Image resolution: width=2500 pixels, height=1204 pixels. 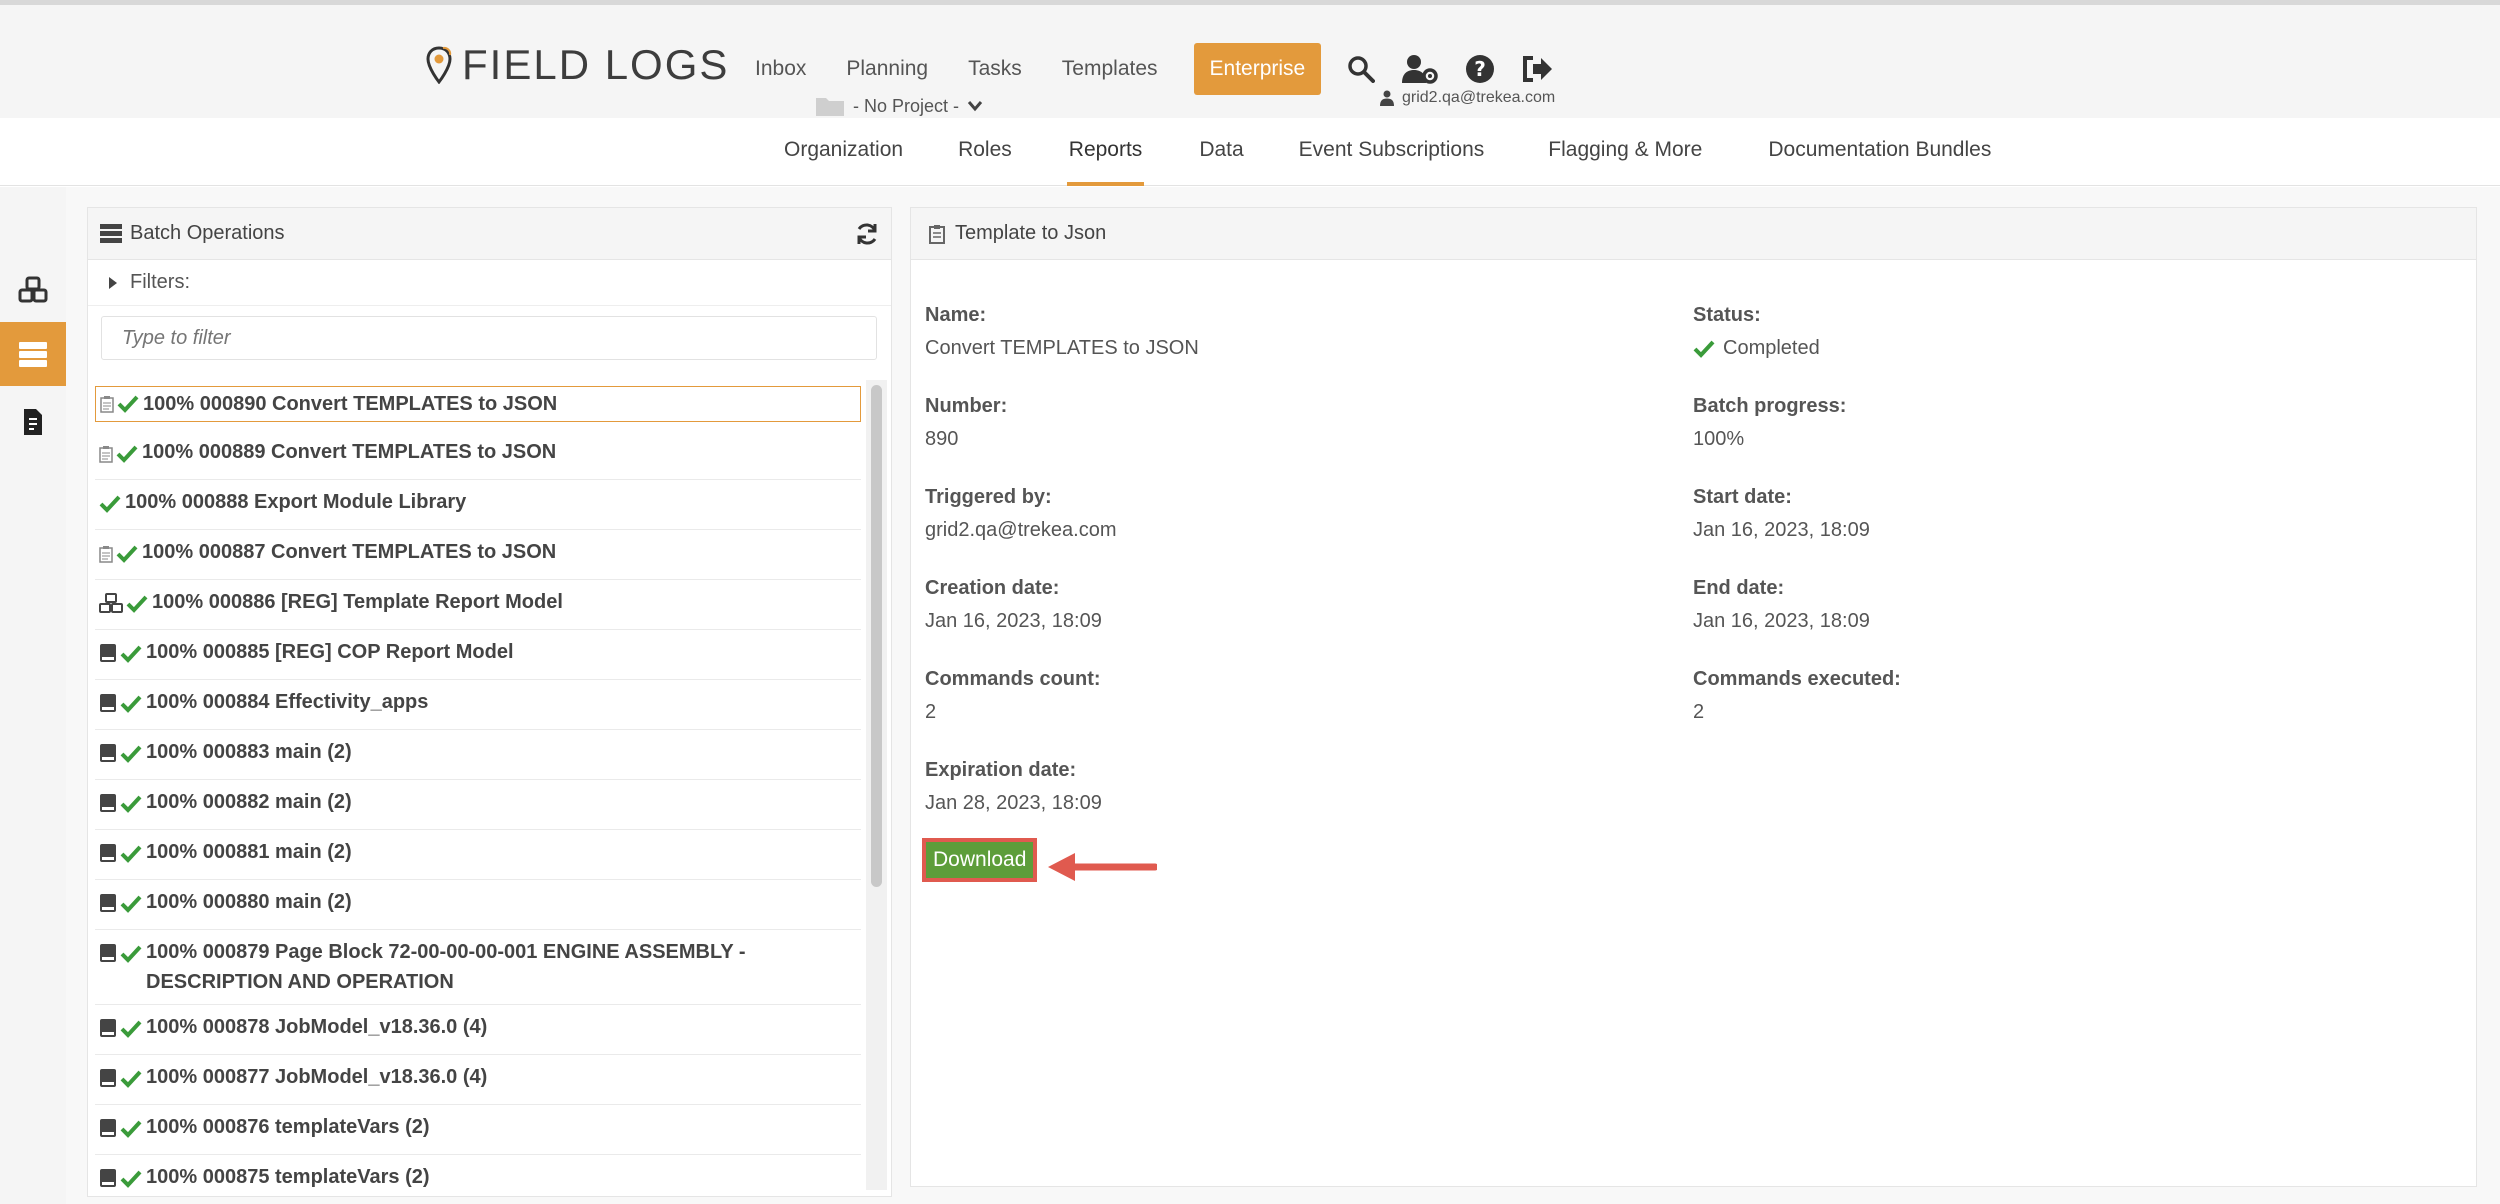 What do you see at coordinates (1727, 315) in the screenshot?
I see `status-label: Status:` at bounding box center [1727, 315].